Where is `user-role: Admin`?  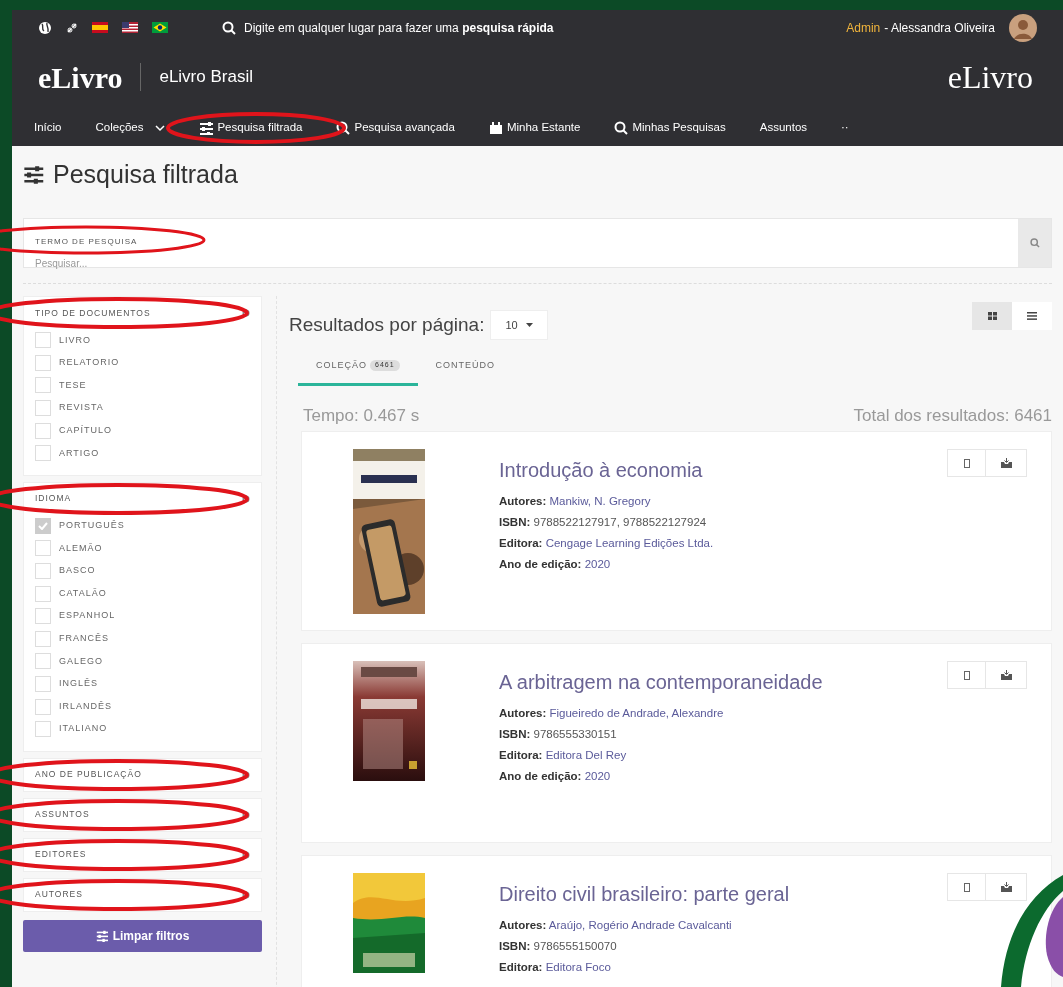 user-role: Admin is located at coordinates (863, 28).